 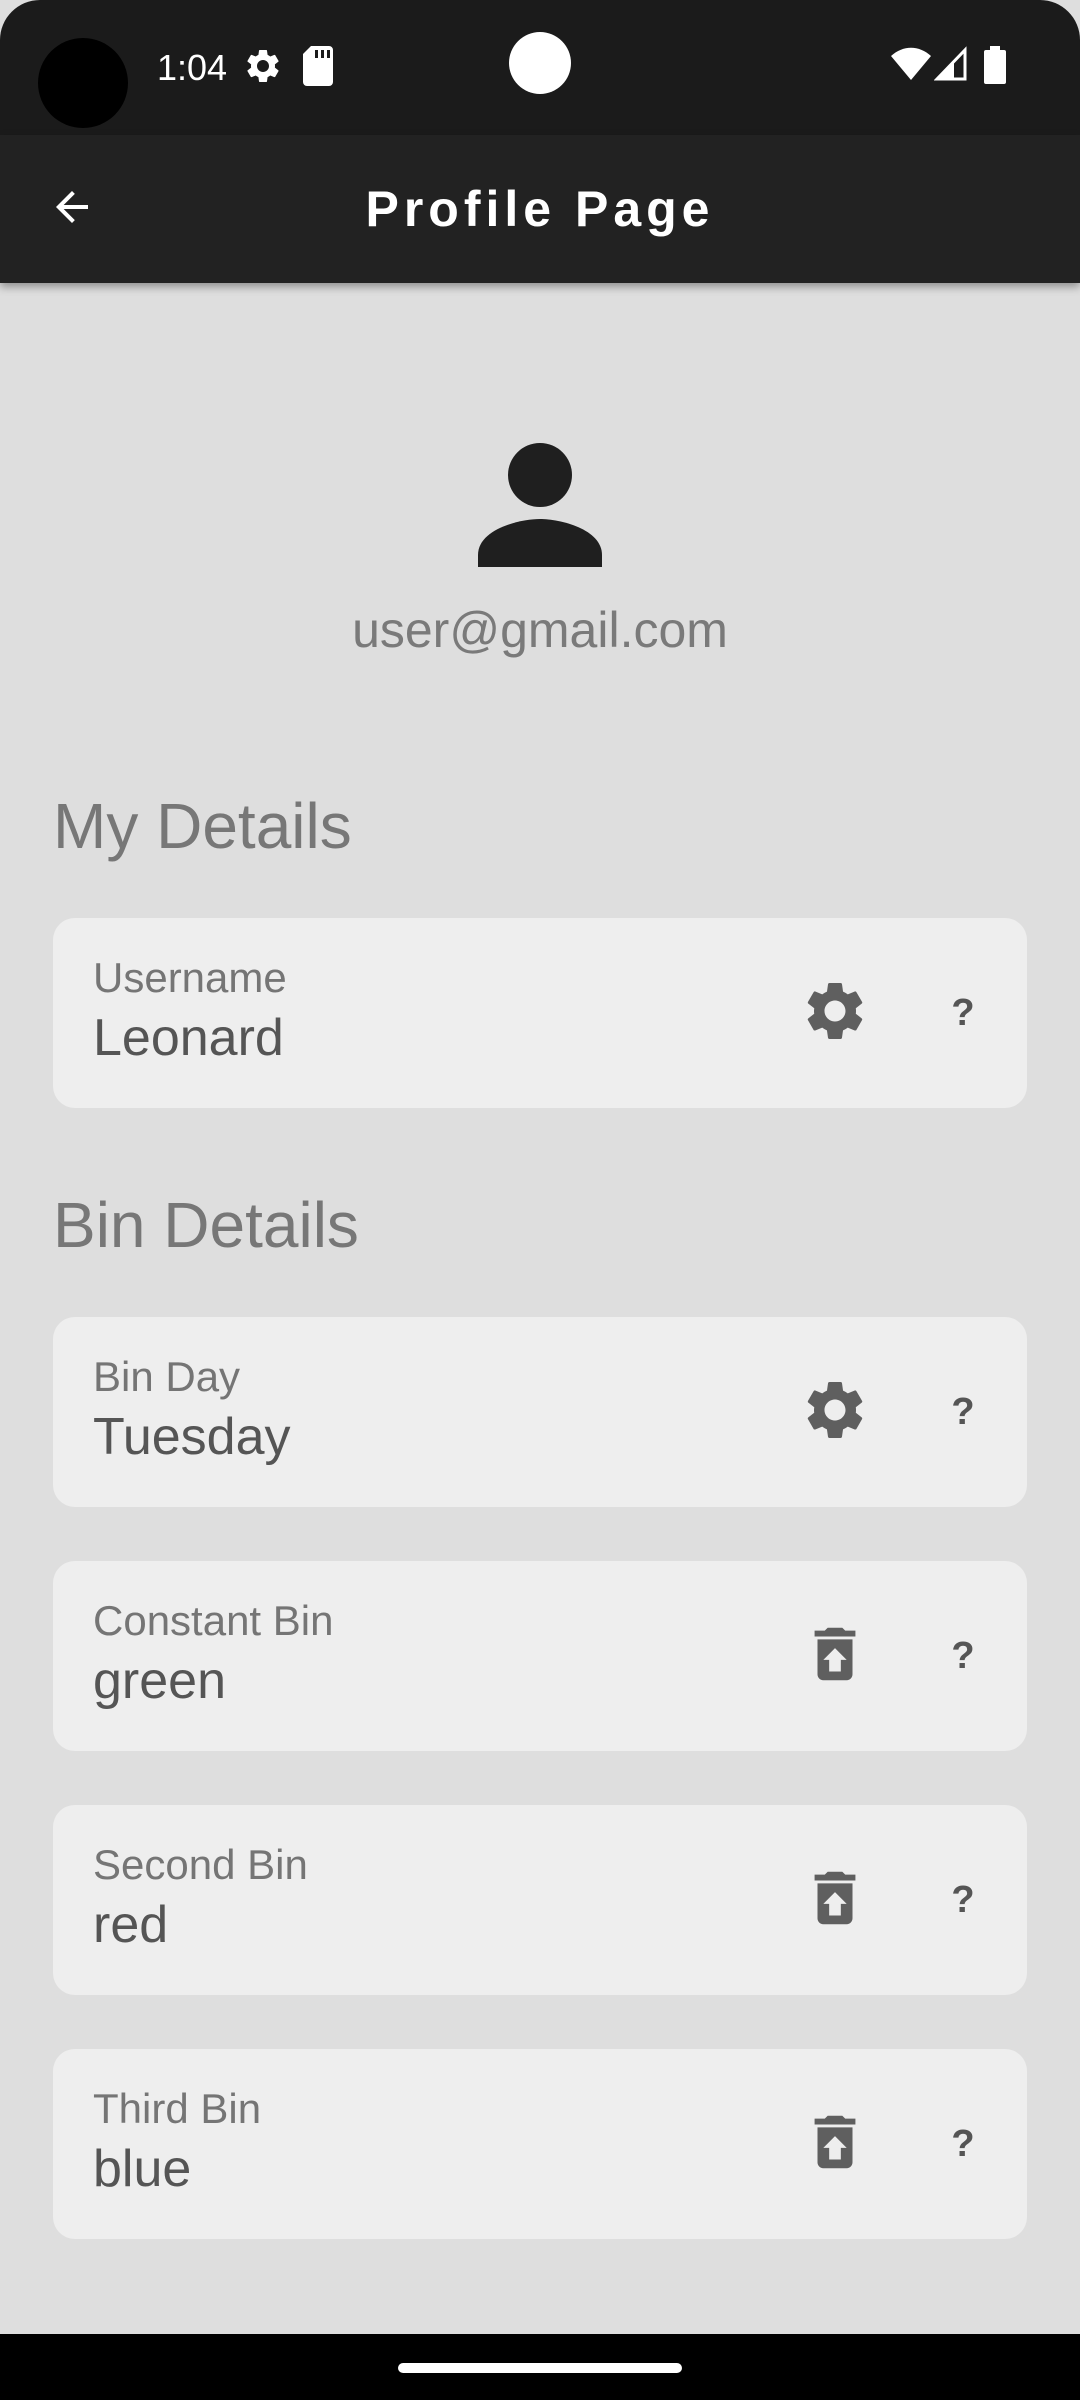 I want to click on status-time: 1:04, so click(x=192, y=67).